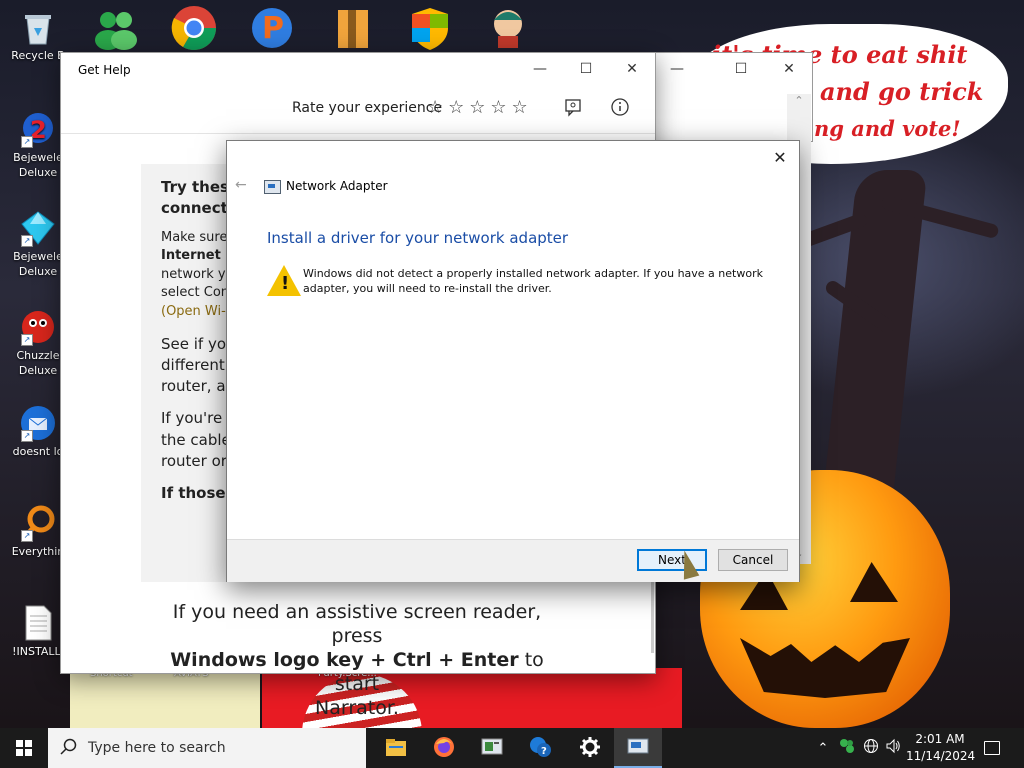 The height and width of the screenshot is (768, 1024). I want to click on desktop-icon-label: Recycle B, so click(38, 55).